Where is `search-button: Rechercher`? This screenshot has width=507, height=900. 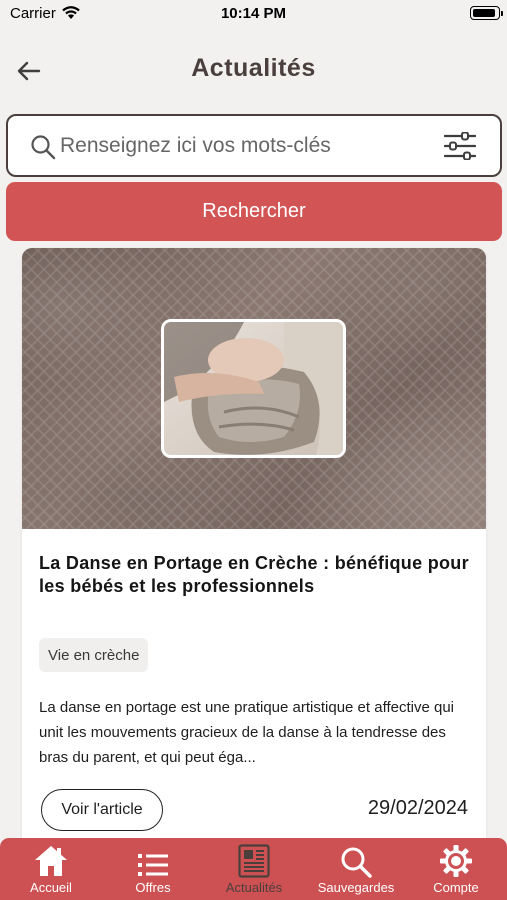
search-button: Rechercher is located at coordinates (254, 211).